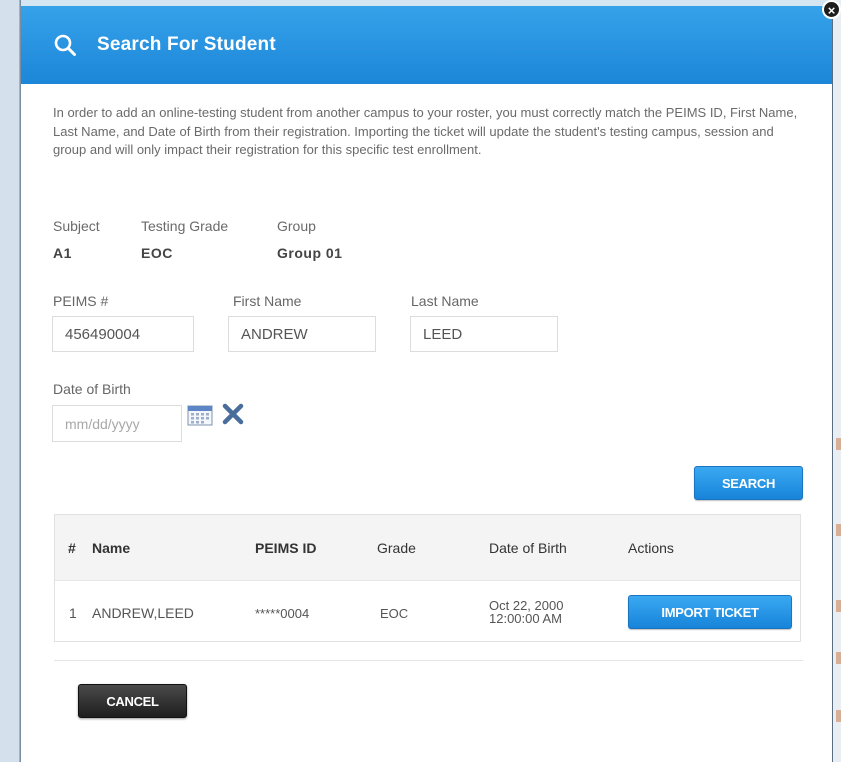  Describe the element at coordinates (428, 660) in the screenshot. I see `footer-divider` at that location.